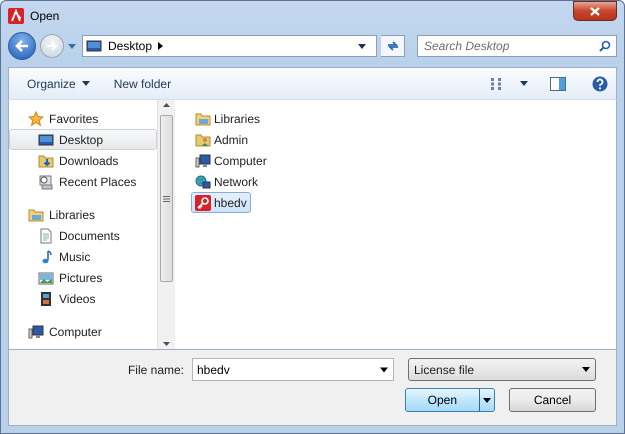 This screenshot has width=625, height=434. What do you see at coordinates (166, 105) in the screenshot?
I see `scroll-up-icon` at bounding box center [166, 105].